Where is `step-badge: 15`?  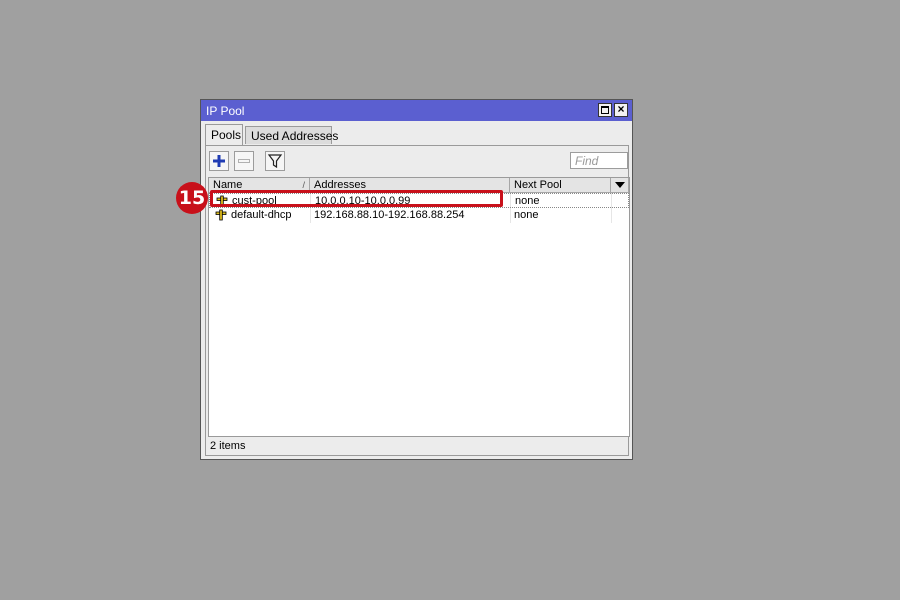
step-badge: 15 is located at coordinates (192, 198).